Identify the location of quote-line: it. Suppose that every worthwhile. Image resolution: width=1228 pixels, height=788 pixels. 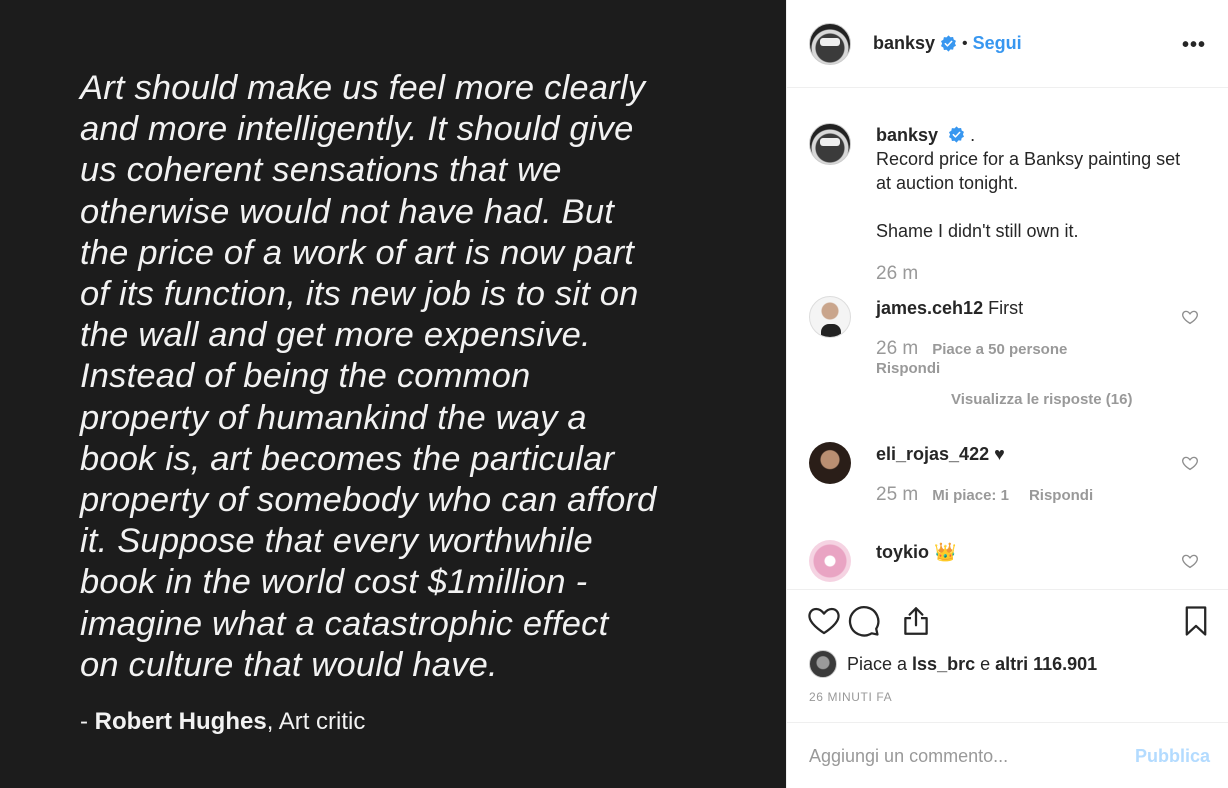
(336, 541).